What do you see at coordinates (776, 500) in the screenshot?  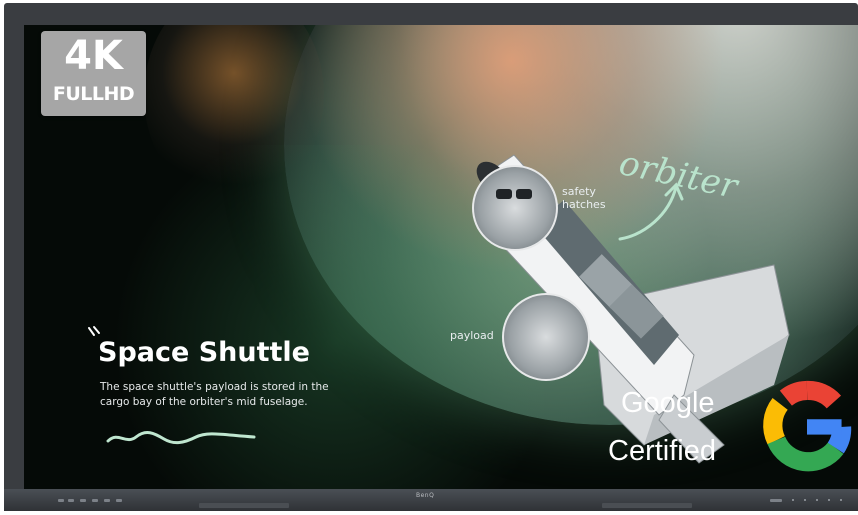 I see `power-button` at bounding box center [776, 500].